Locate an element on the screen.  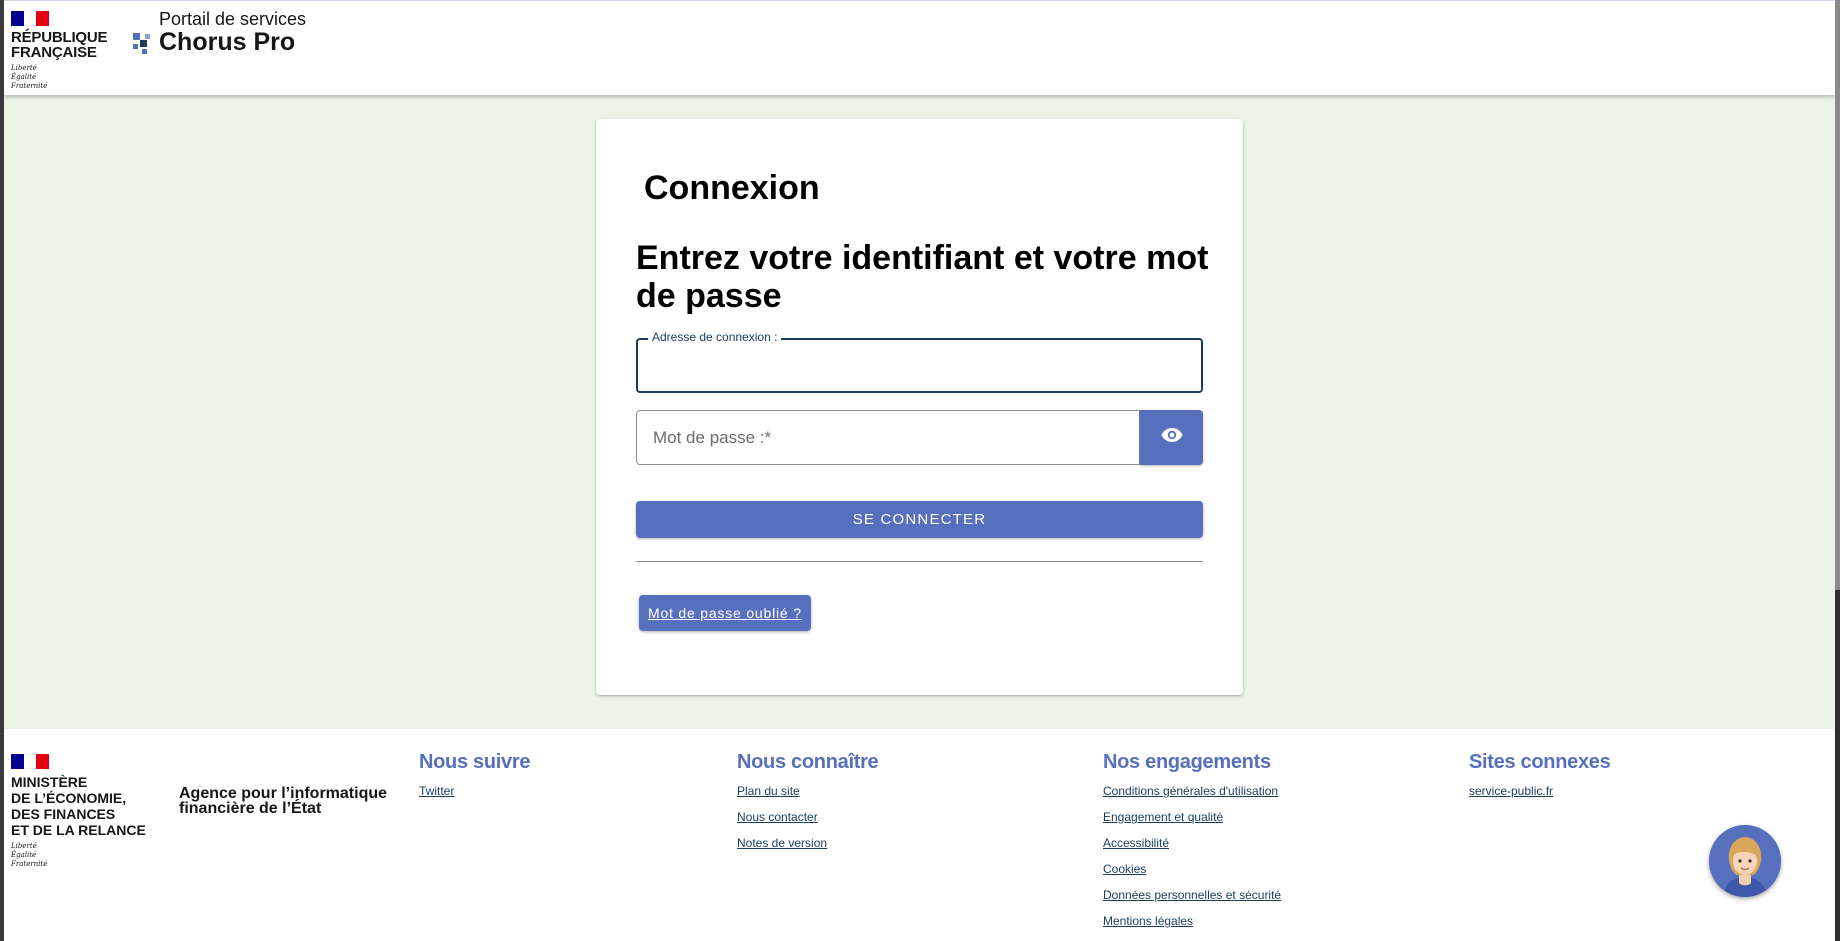
forgot-password-button: Mot de passe oublié ? is located at coordinates (725, 613).